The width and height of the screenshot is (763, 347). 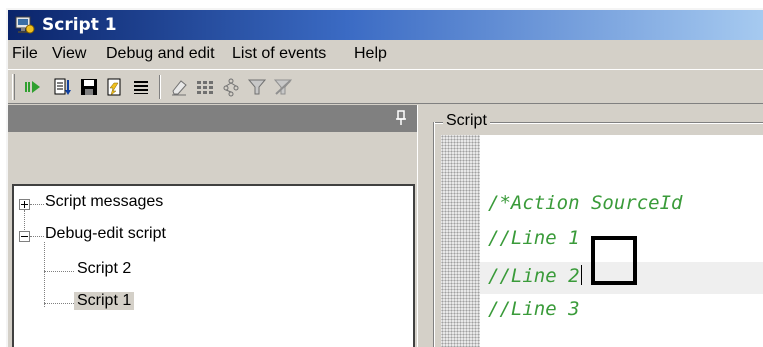 What do you see at coordinates (257, 87) in the screenshot?
I see `filter-icon` at bounding box center [257, 87].